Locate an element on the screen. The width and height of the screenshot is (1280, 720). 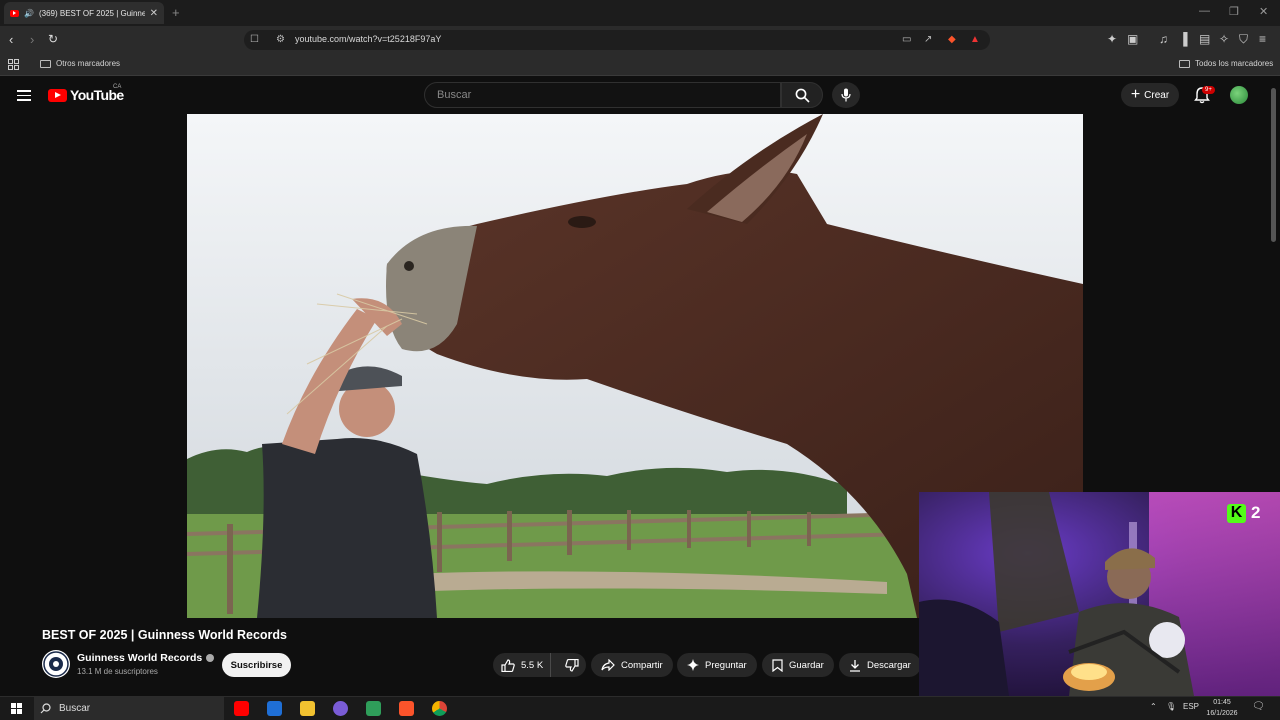
download-button: Descargar is located at coordinates (880, 665).